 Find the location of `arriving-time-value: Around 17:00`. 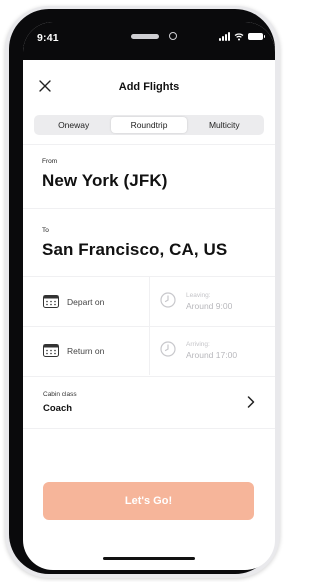

arriving-time-value: Around 17:00 is located at coordinates (212, 355).